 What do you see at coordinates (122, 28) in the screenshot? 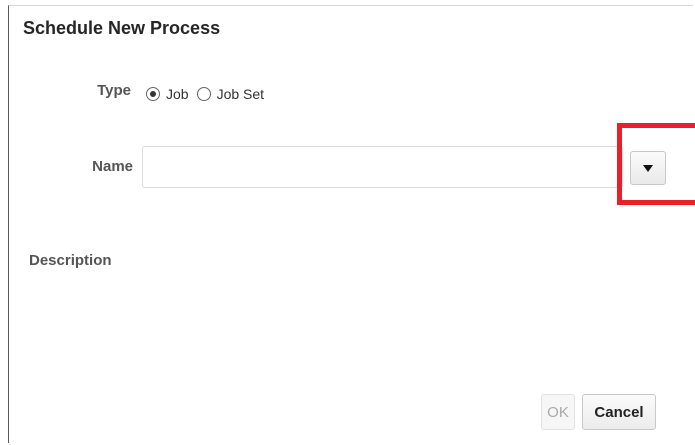
I see `dialog-title: Schedule New Process` at bounding box center [122, 28].